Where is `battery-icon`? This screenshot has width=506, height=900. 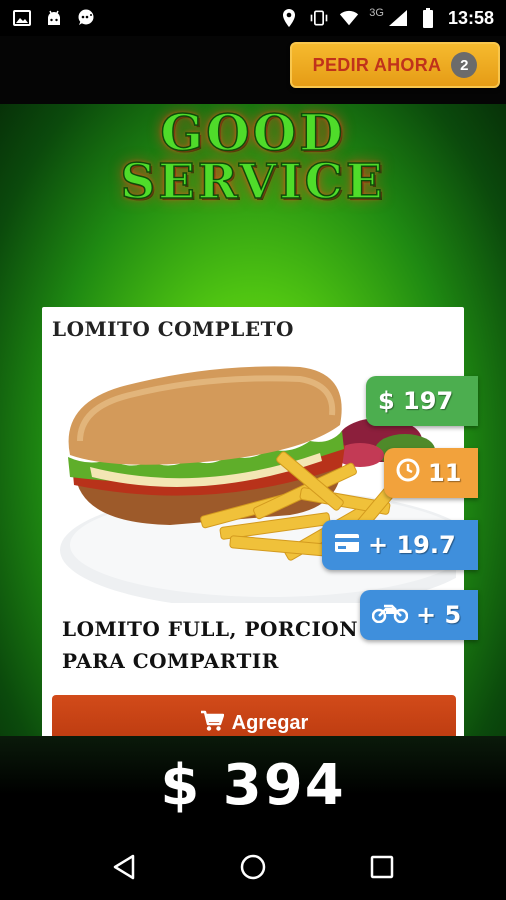
battery-icon is located at coordinates (428, 18).